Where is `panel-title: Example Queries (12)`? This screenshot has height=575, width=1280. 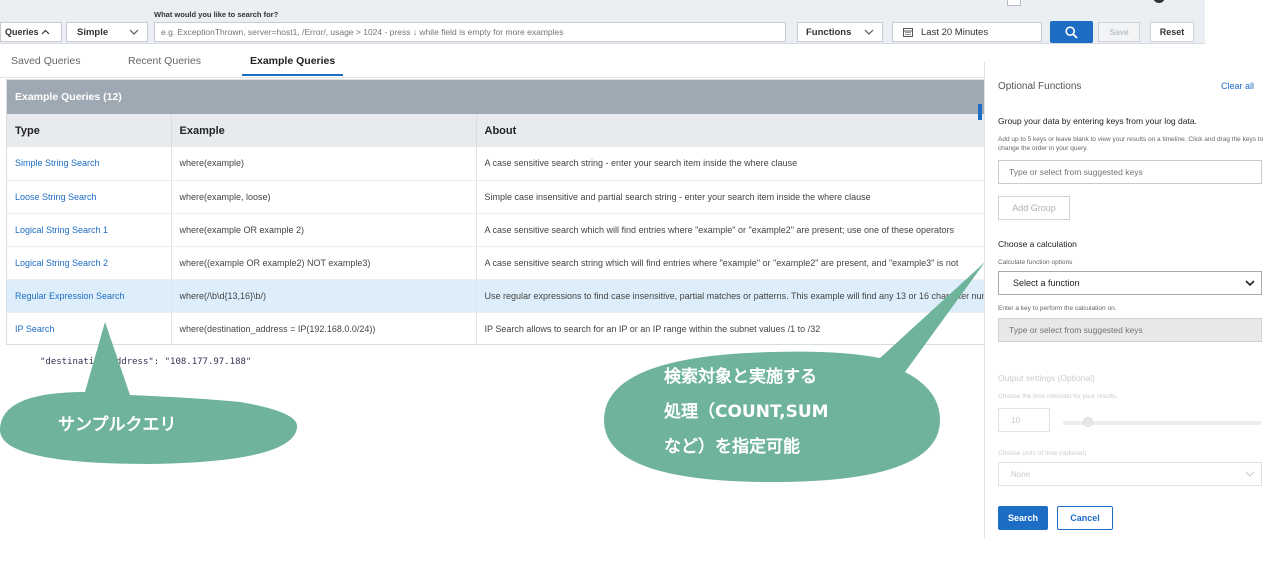 panel-title: Example Queries (12) is located at coordinates (496, 97).